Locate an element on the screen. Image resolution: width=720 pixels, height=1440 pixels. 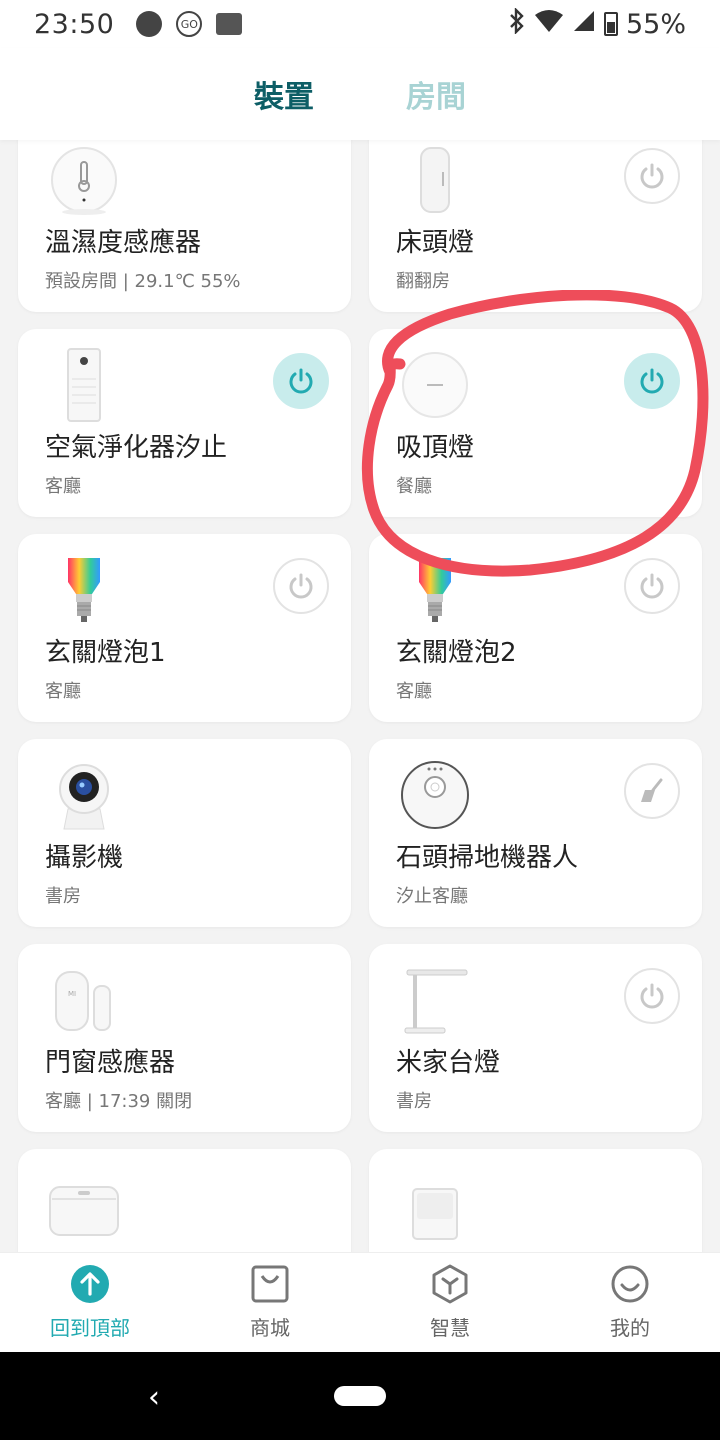
device-status: 客廳 | 17:39 關閉 is located at coordinates (119, 1101).